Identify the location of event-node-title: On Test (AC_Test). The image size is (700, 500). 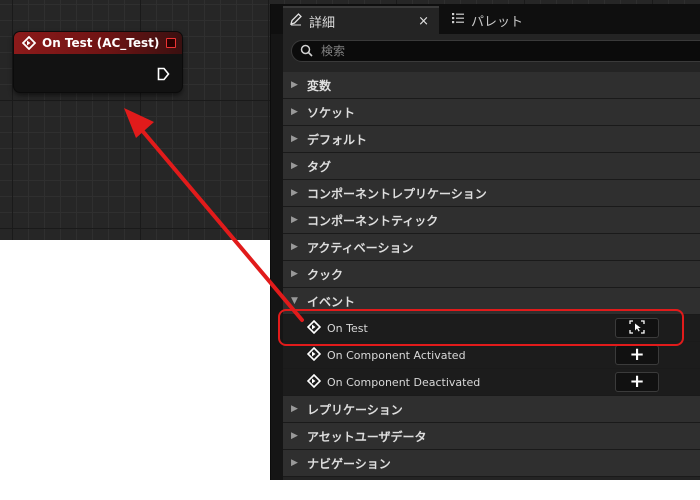
(101, 43).